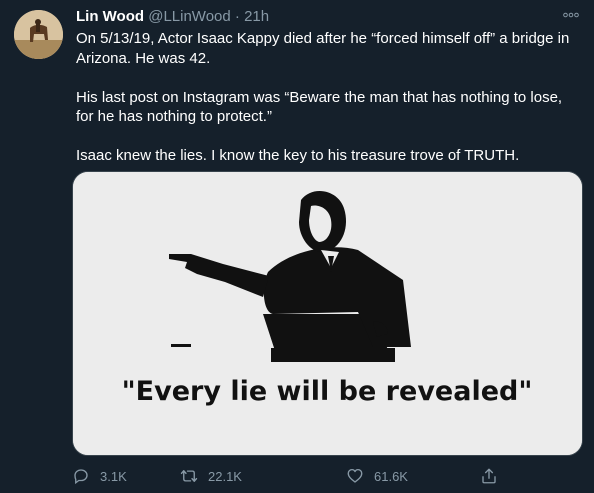 This screenshot has width=594, height=493. Describe the element at coordinates (355, 475) in the screenshot. I see `heart-icon` at that location.